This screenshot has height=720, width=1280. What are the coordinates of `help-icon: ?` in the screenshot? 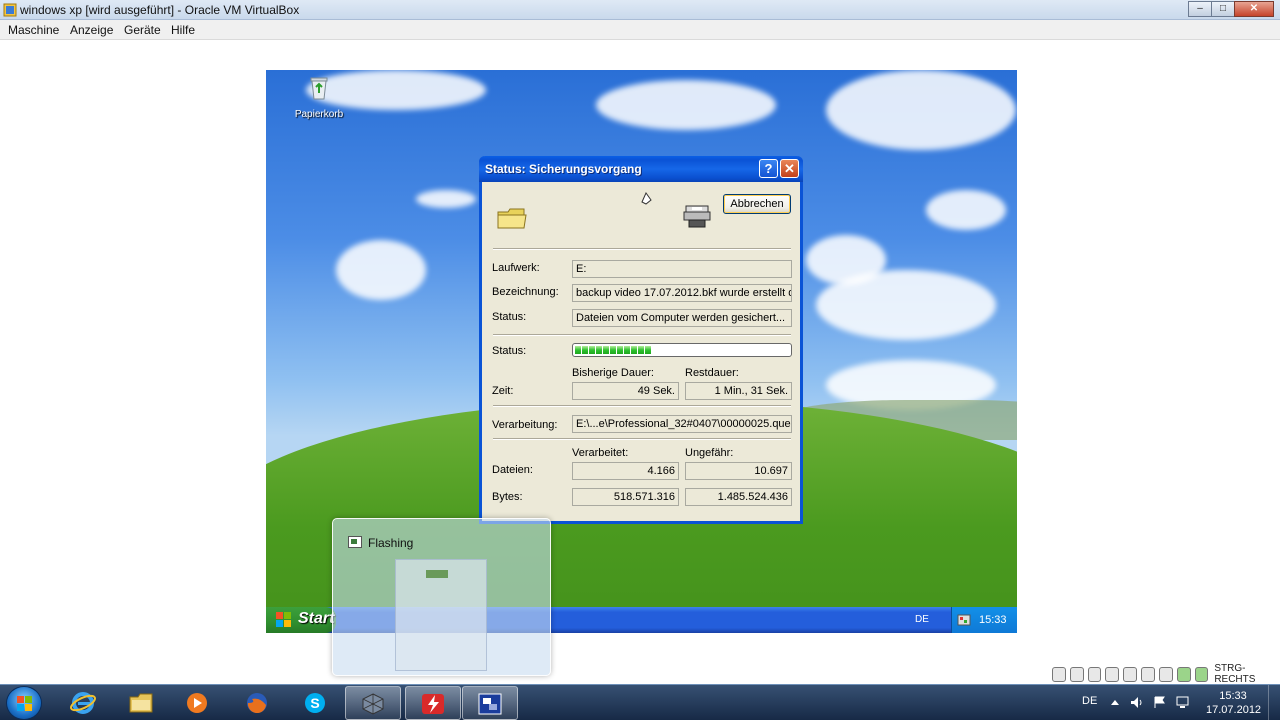 It's located at (768, 168).